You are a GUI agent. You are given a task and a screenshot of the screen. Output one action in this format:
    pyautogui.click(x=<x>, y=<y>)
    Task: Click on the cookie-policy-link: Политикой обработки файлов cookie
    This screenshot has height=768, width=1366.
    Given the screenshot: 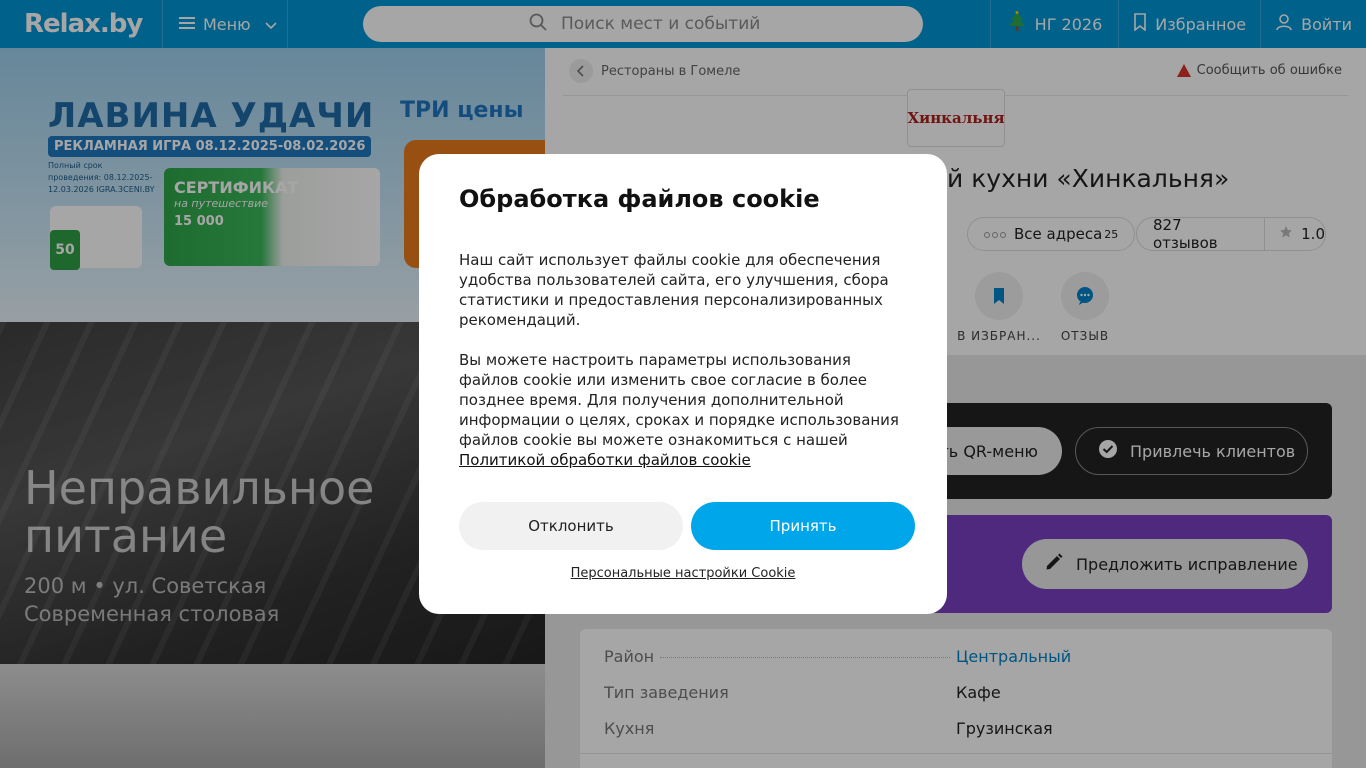 What is the action you would take?
    pyautogui.click(x=684, y=460)
    